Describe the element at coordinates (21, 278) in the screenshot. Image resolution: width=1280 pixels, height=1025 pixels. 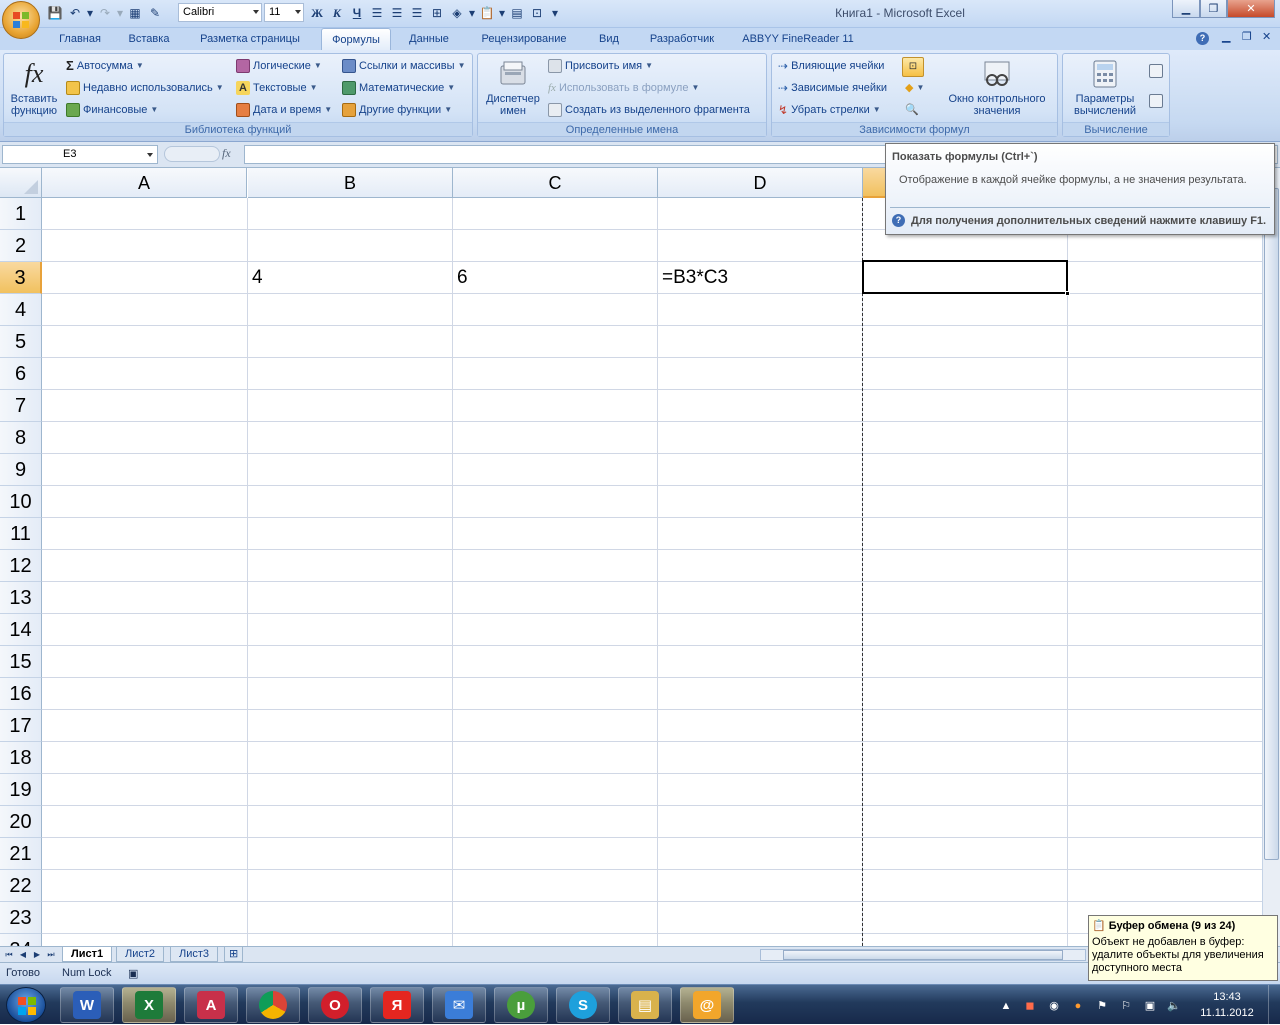
I see `row-header-3: 3` at that location.